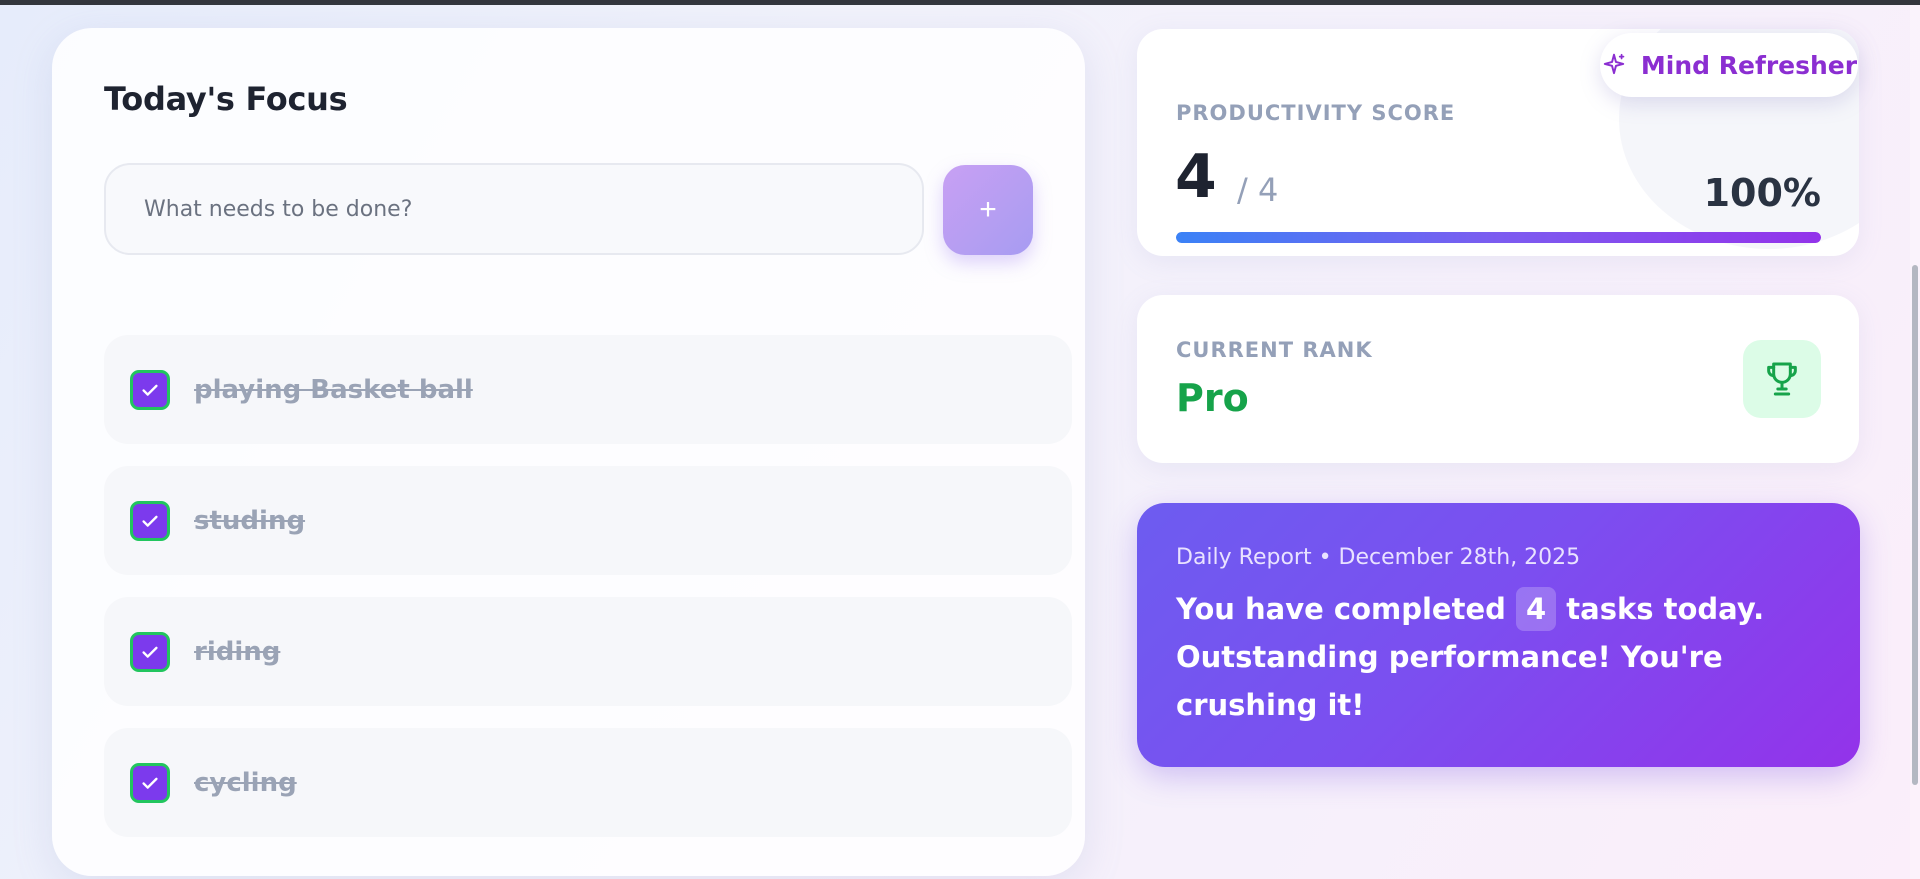  I want to click on scrollbar, so click(1915, 442).